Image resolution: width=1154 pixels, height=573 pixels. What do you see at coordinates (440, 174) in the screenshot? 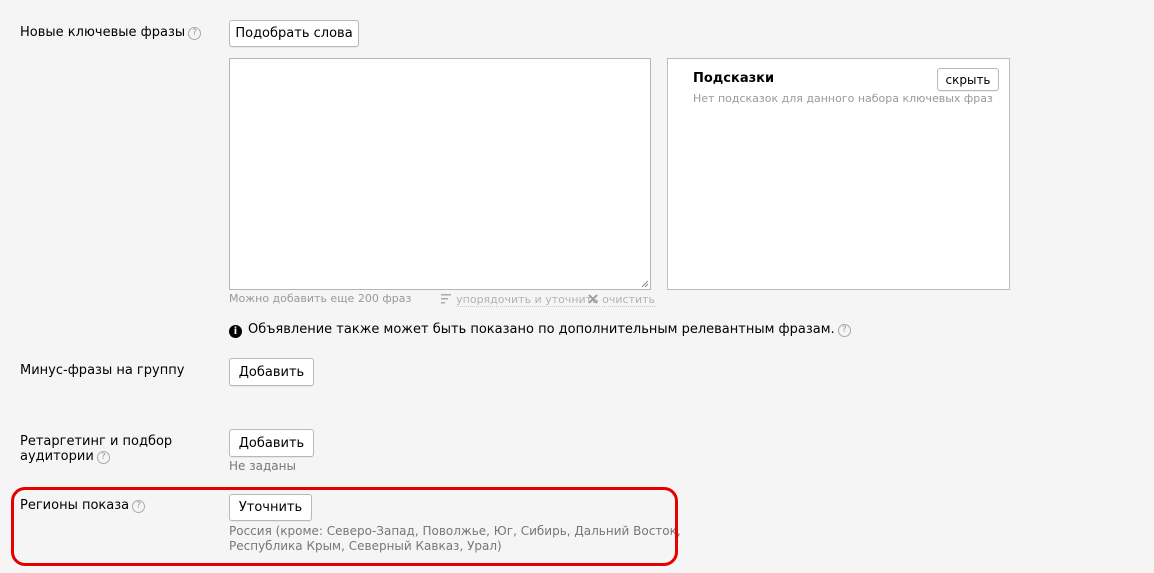
I see `keywords-textarea` at bounding box center [440, 174].